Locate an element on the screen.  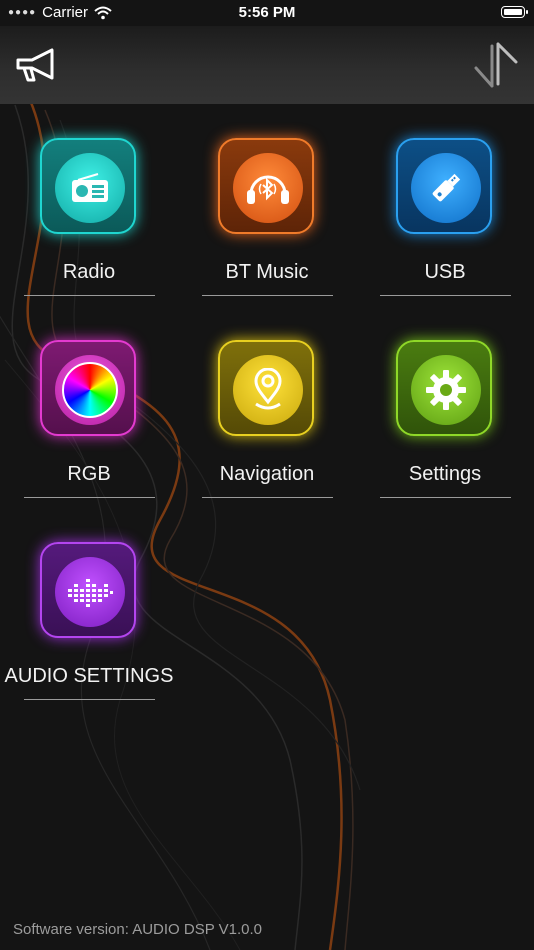
usb-icon is located at coordinates (446, 187).